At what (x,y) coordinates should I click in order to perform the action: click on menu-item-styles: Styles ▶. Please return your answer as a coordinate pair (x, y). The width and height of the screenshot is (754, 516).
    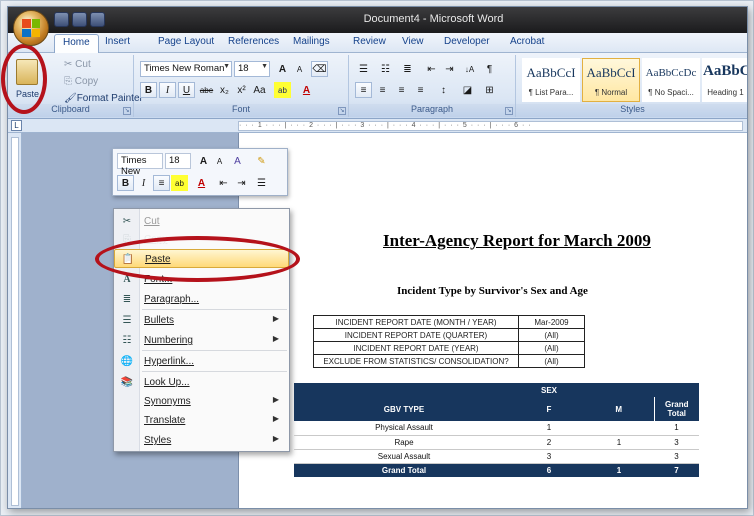
    Looking at the image, I should click on (201, 440).